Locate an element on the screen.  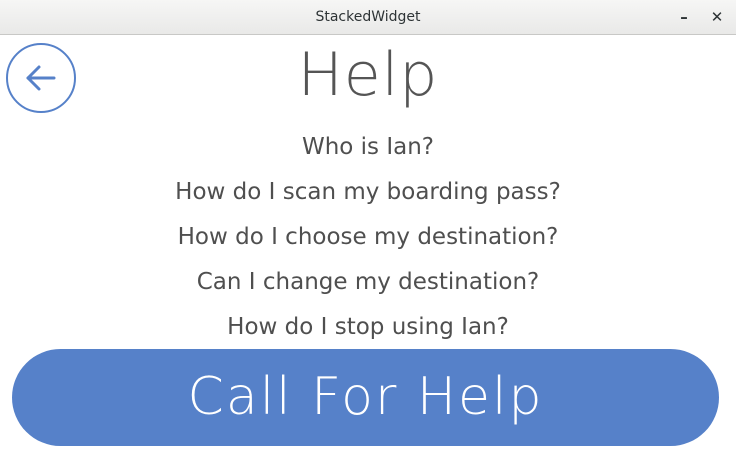
faq-item-choose-destination: How do I choose my destination? is located at coordinates (368, 242).